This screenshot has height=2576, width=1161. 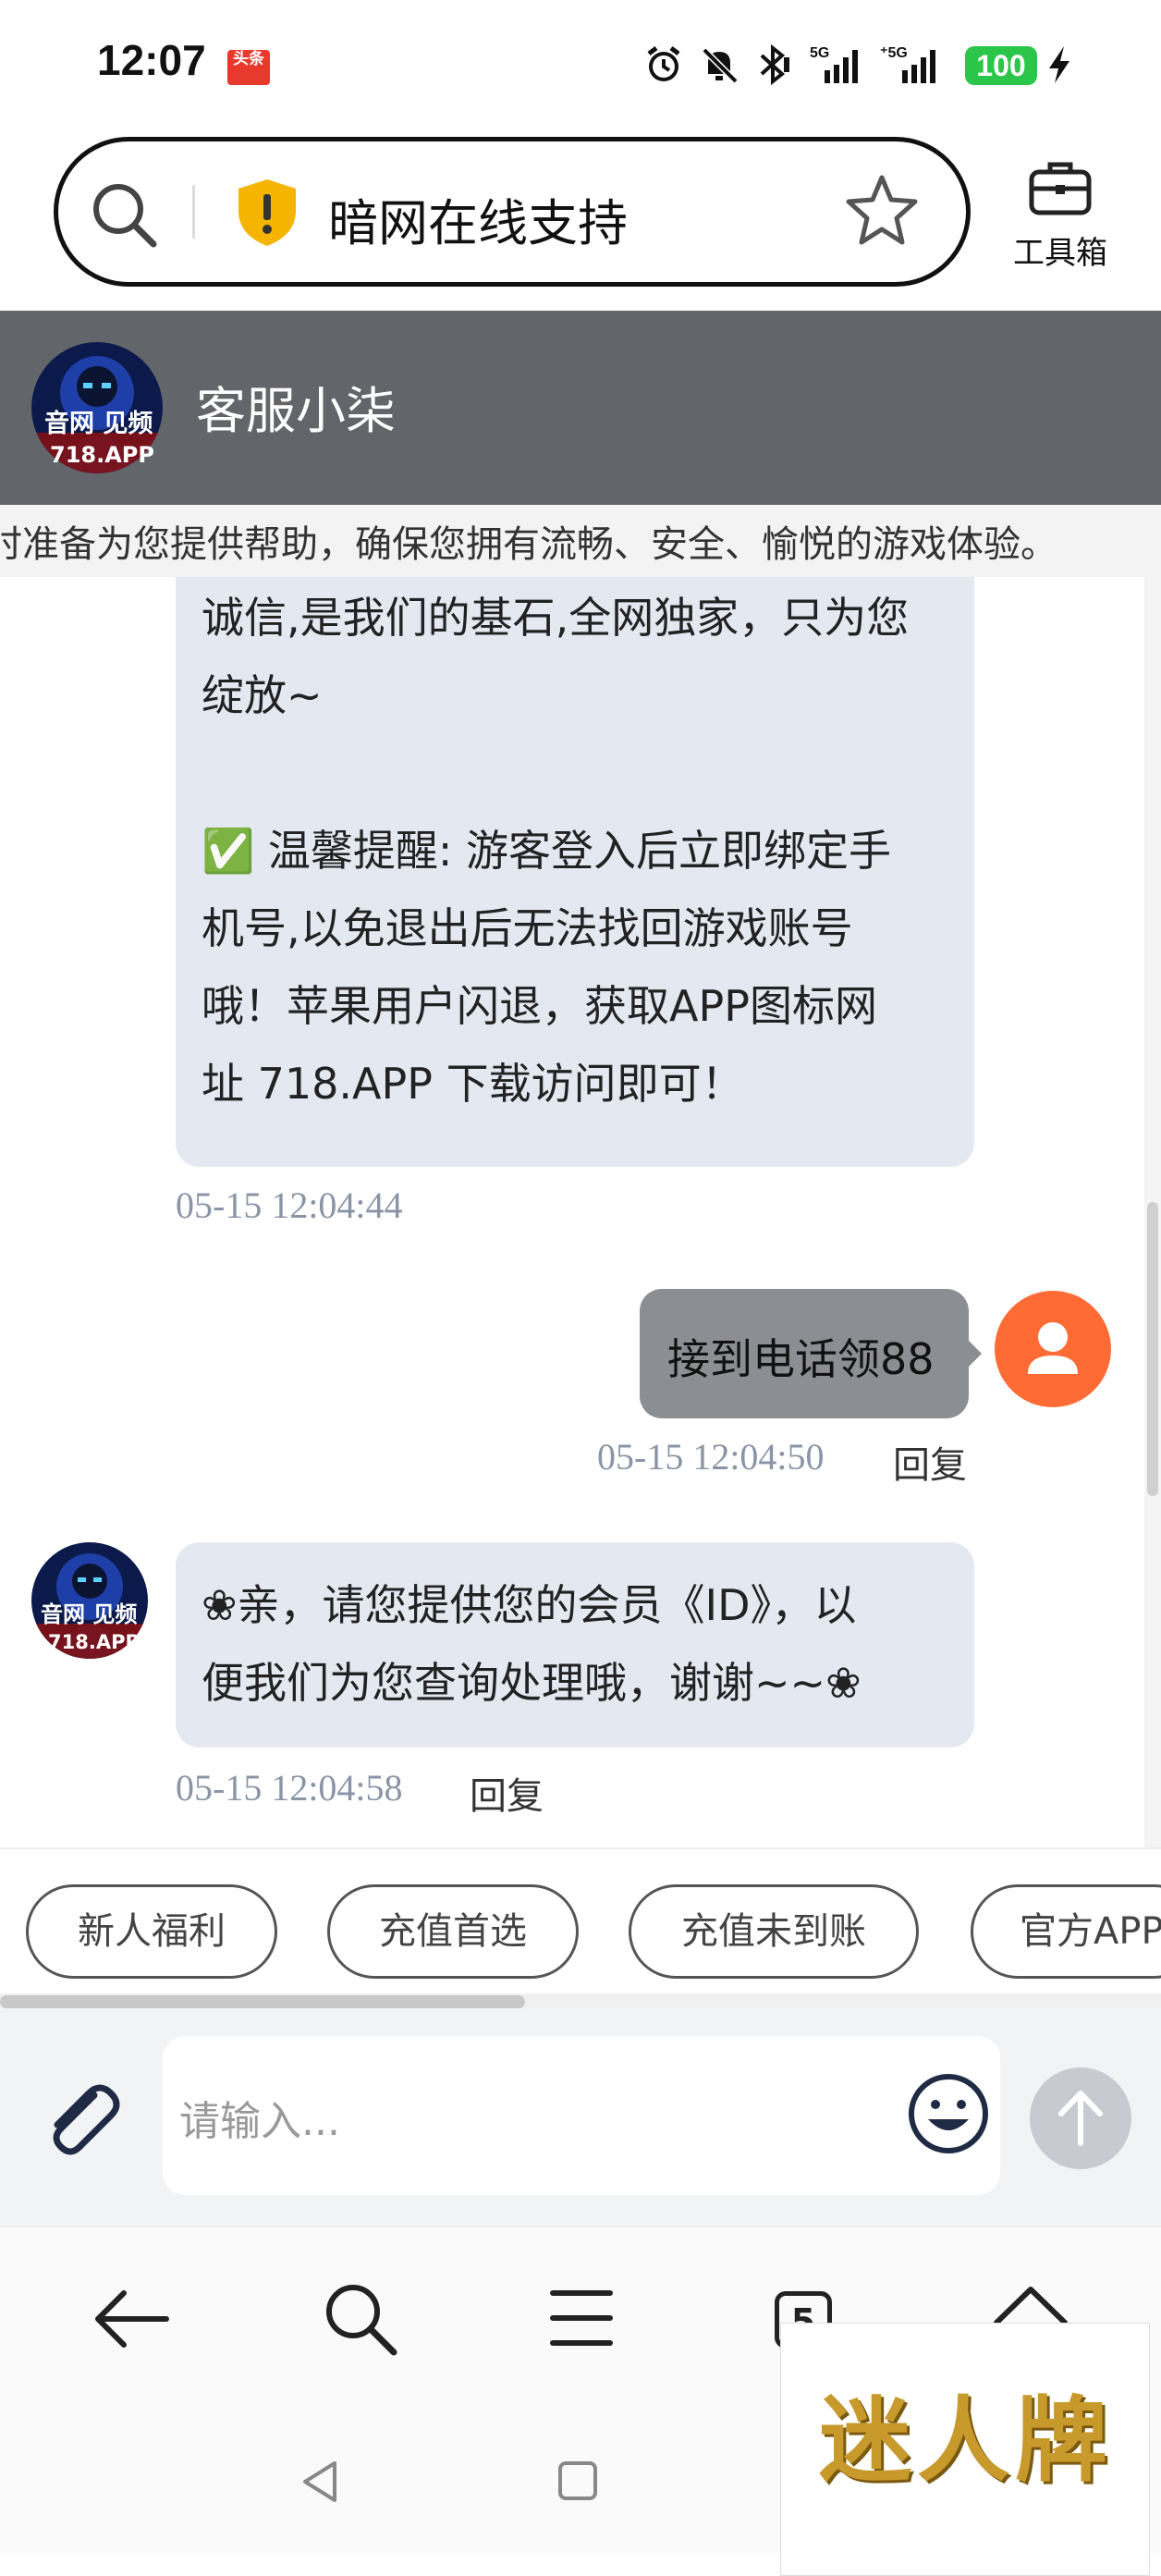 I want to click on mute-icon, so click(x=719, y=65).